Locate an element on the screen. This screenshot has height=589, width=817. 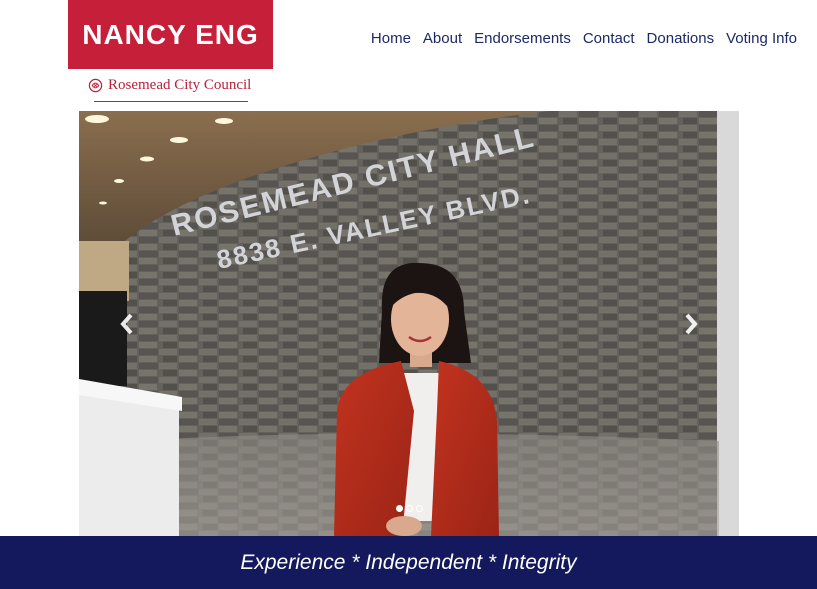
carousel-next-button is located at coordinates (691, 324).